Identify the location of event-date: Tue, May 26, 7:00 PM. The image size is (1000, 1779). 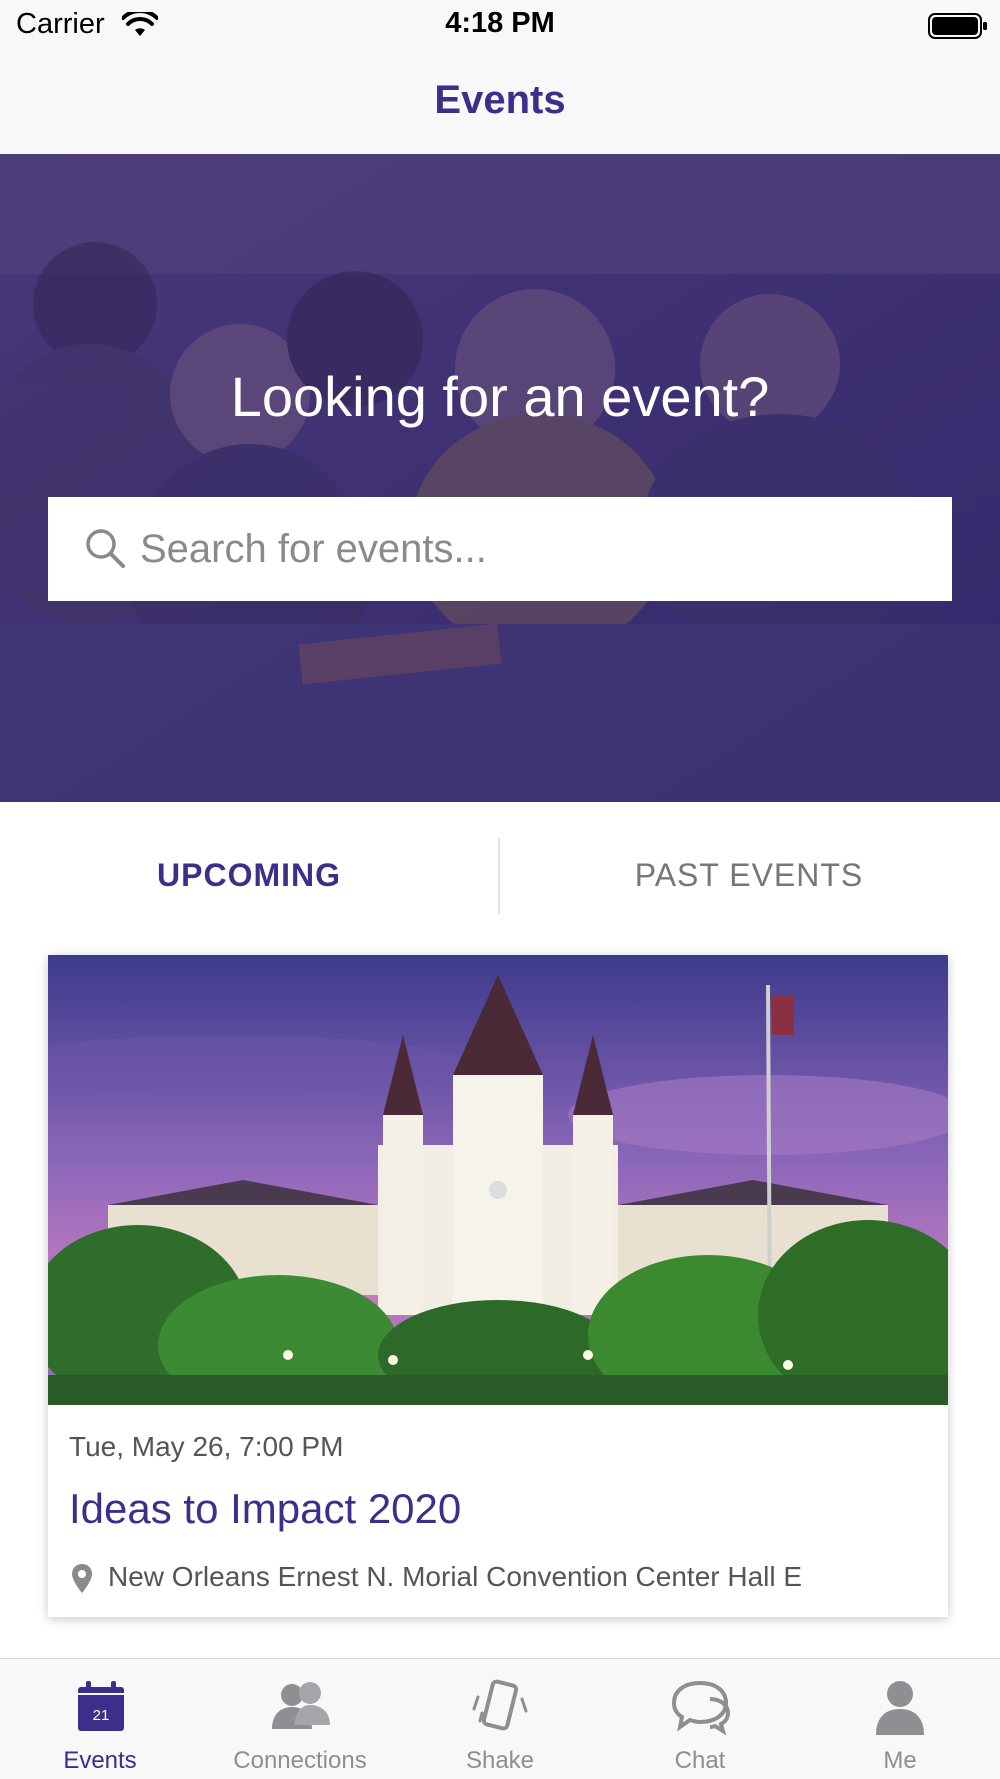
(206, 1446).